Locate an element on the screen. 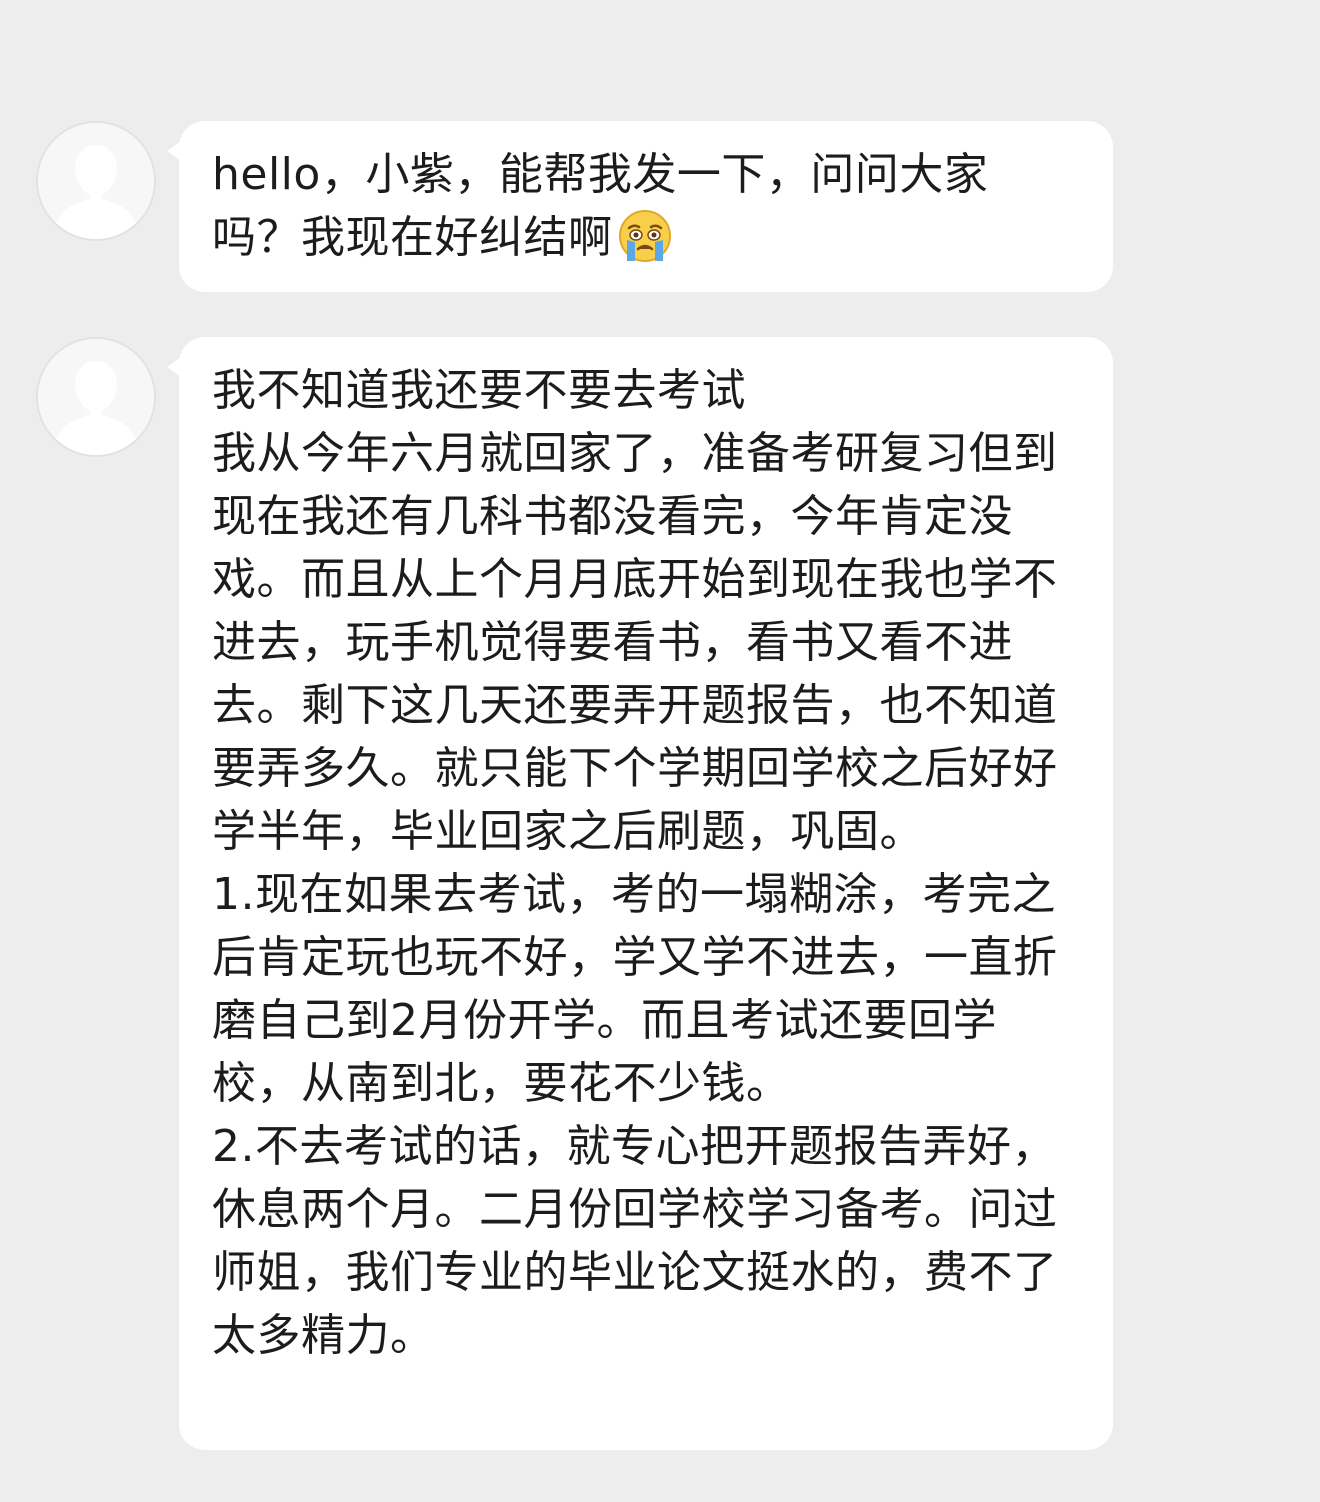 The height and width of the screenshot is (1502, 1320). message-text: hello，小紫，能帮我发一下，问问大家吗？我现在好纠结啊 is located at coordinates (600, 206).